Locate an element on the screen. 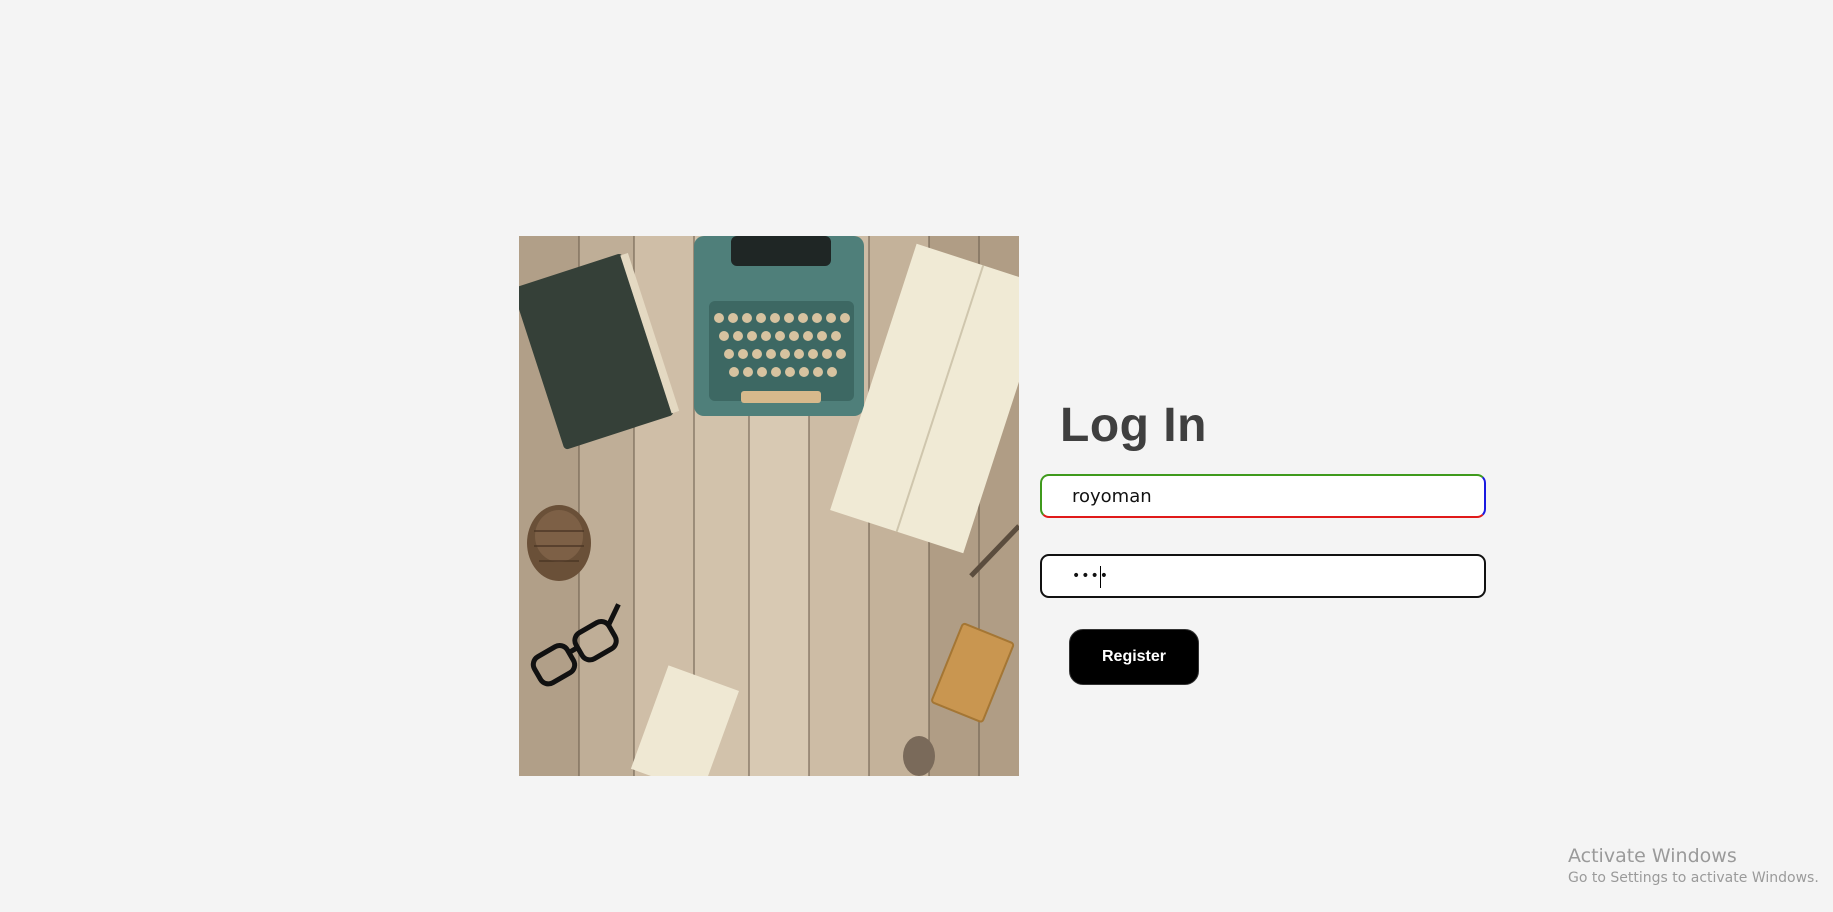 Image resolution: width=1833 pixels, height=912 pixels. username-field-wrapper is located at coordinates (1263, 496).